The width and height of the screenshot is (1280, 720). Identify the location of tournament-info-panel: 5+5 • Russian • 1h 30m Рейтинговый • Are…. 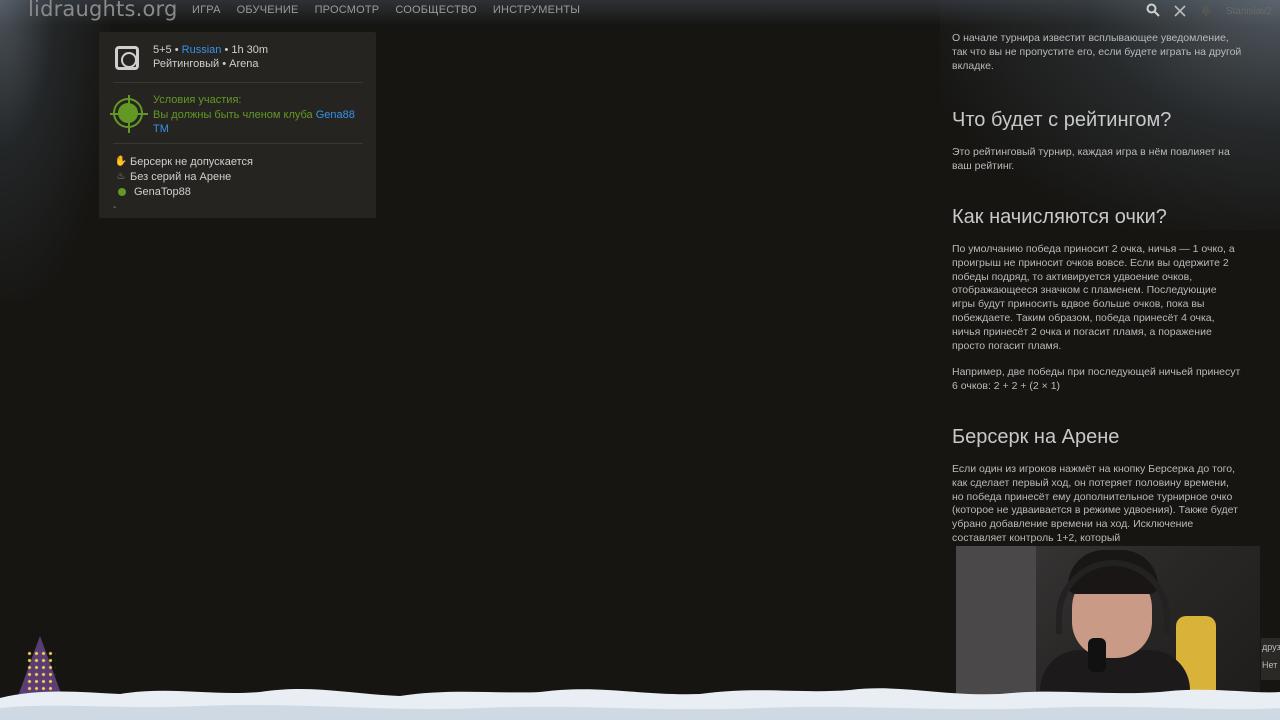
(237, 125).